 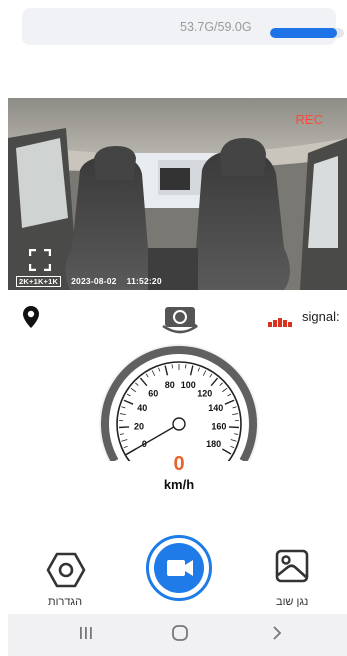 I want to click on status-row: signal:, so click(x=173, y=318).